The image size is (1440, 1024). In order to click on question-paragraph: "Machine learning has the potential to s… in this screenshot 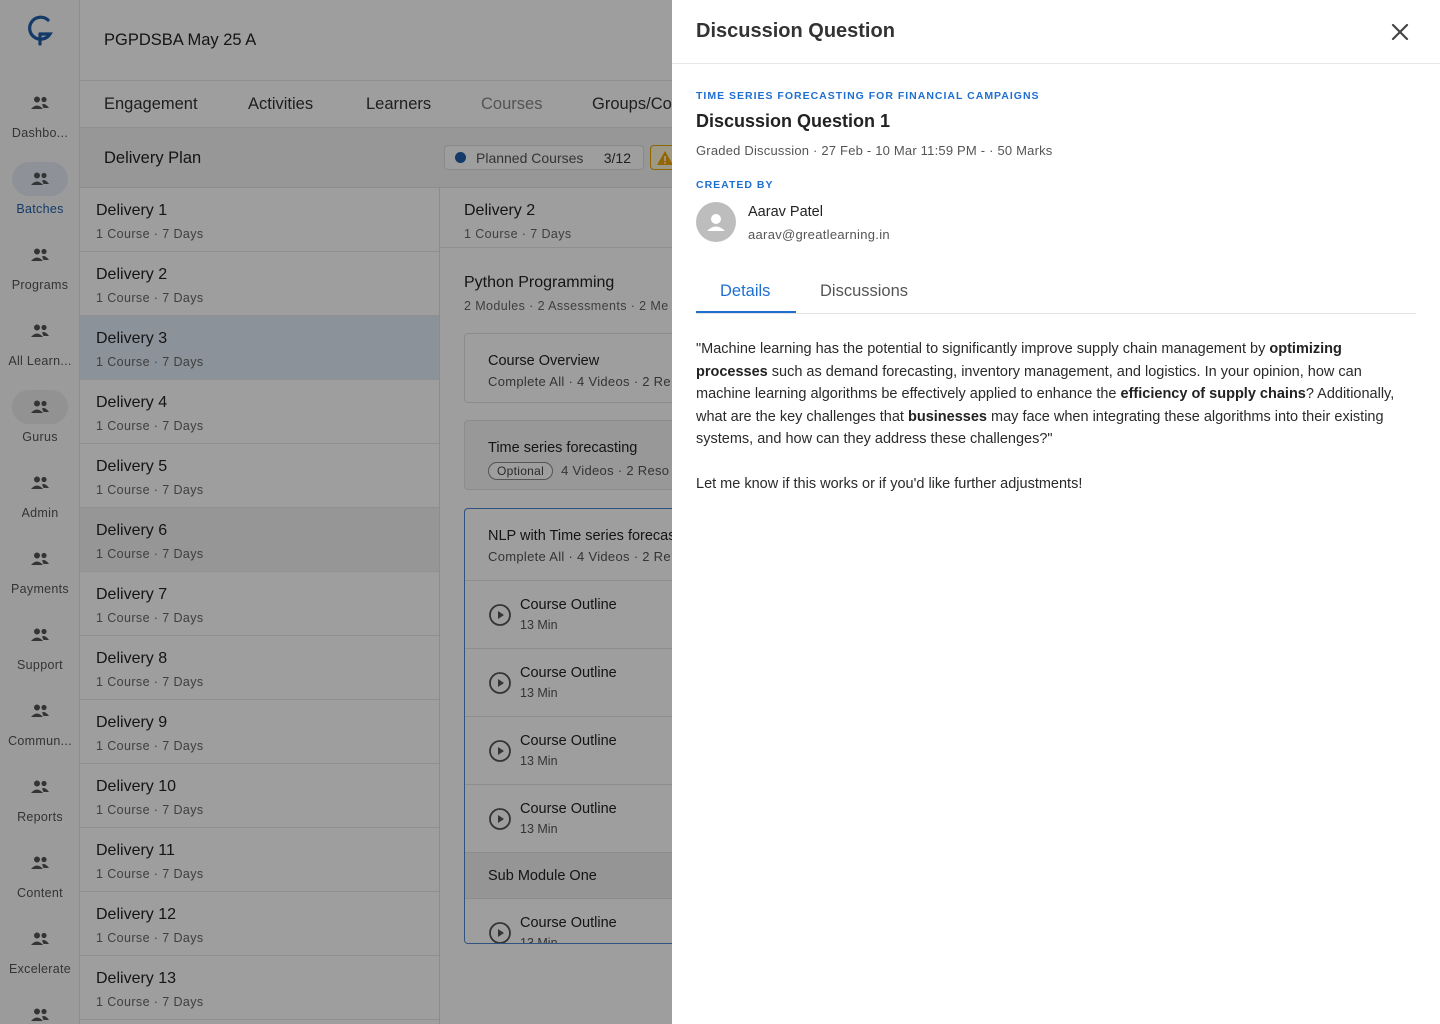, I will do `click(1056, 394)`.